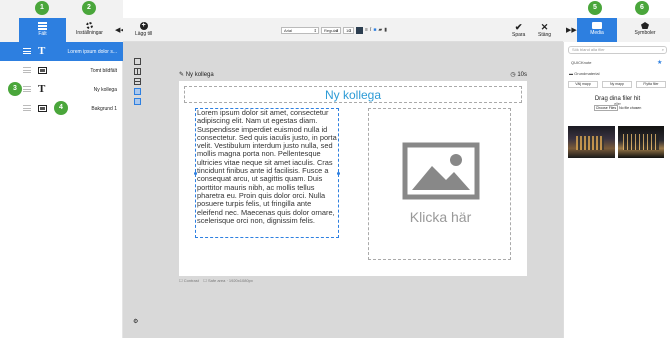 Image resolution: width=670 pixels, height=338 pixels. Describe the element at coordinates (617, 50) in the screenshot. I see `media-search-input: Sök bland alla filer ⌕` at that location.